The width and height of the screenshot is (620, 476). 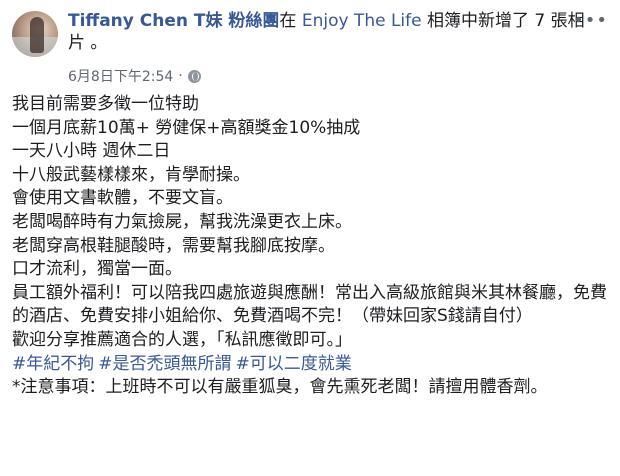 What do you see at coordinates (120, 76) in the screenshot?
I see `post-timestamp: 6月8日下午2:54` at bounding box center [120, 76].